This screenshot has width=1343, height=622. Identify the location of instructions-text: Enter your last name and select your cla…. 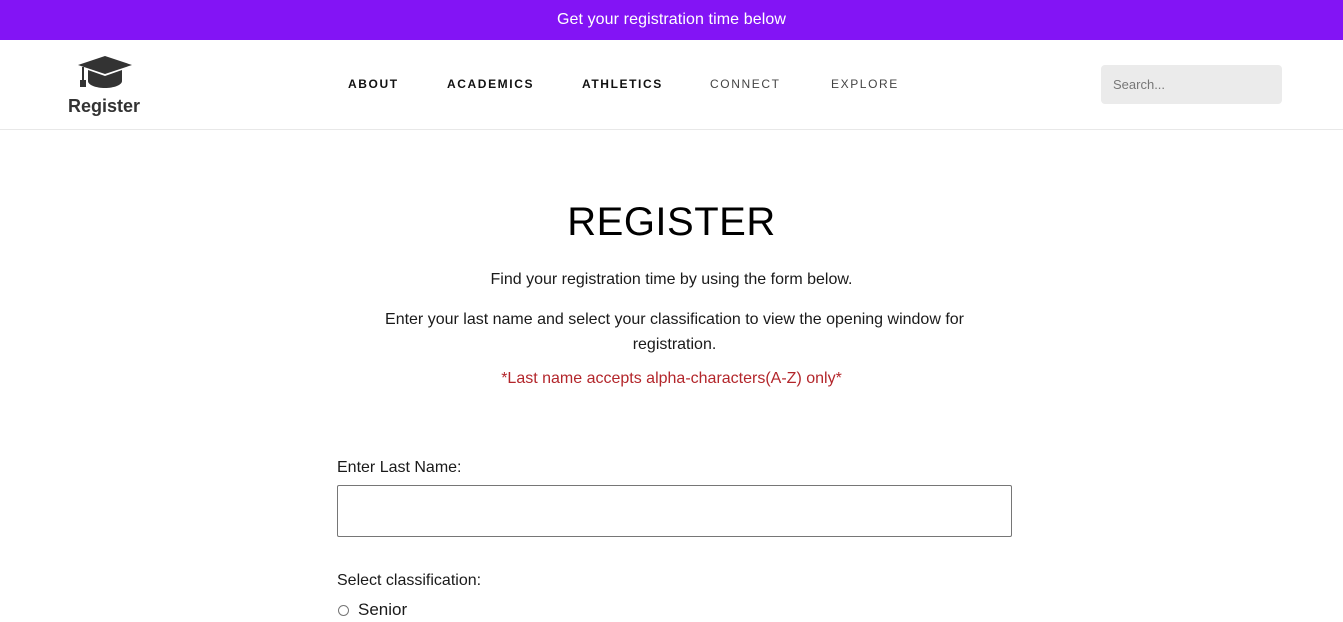
(674, 332).